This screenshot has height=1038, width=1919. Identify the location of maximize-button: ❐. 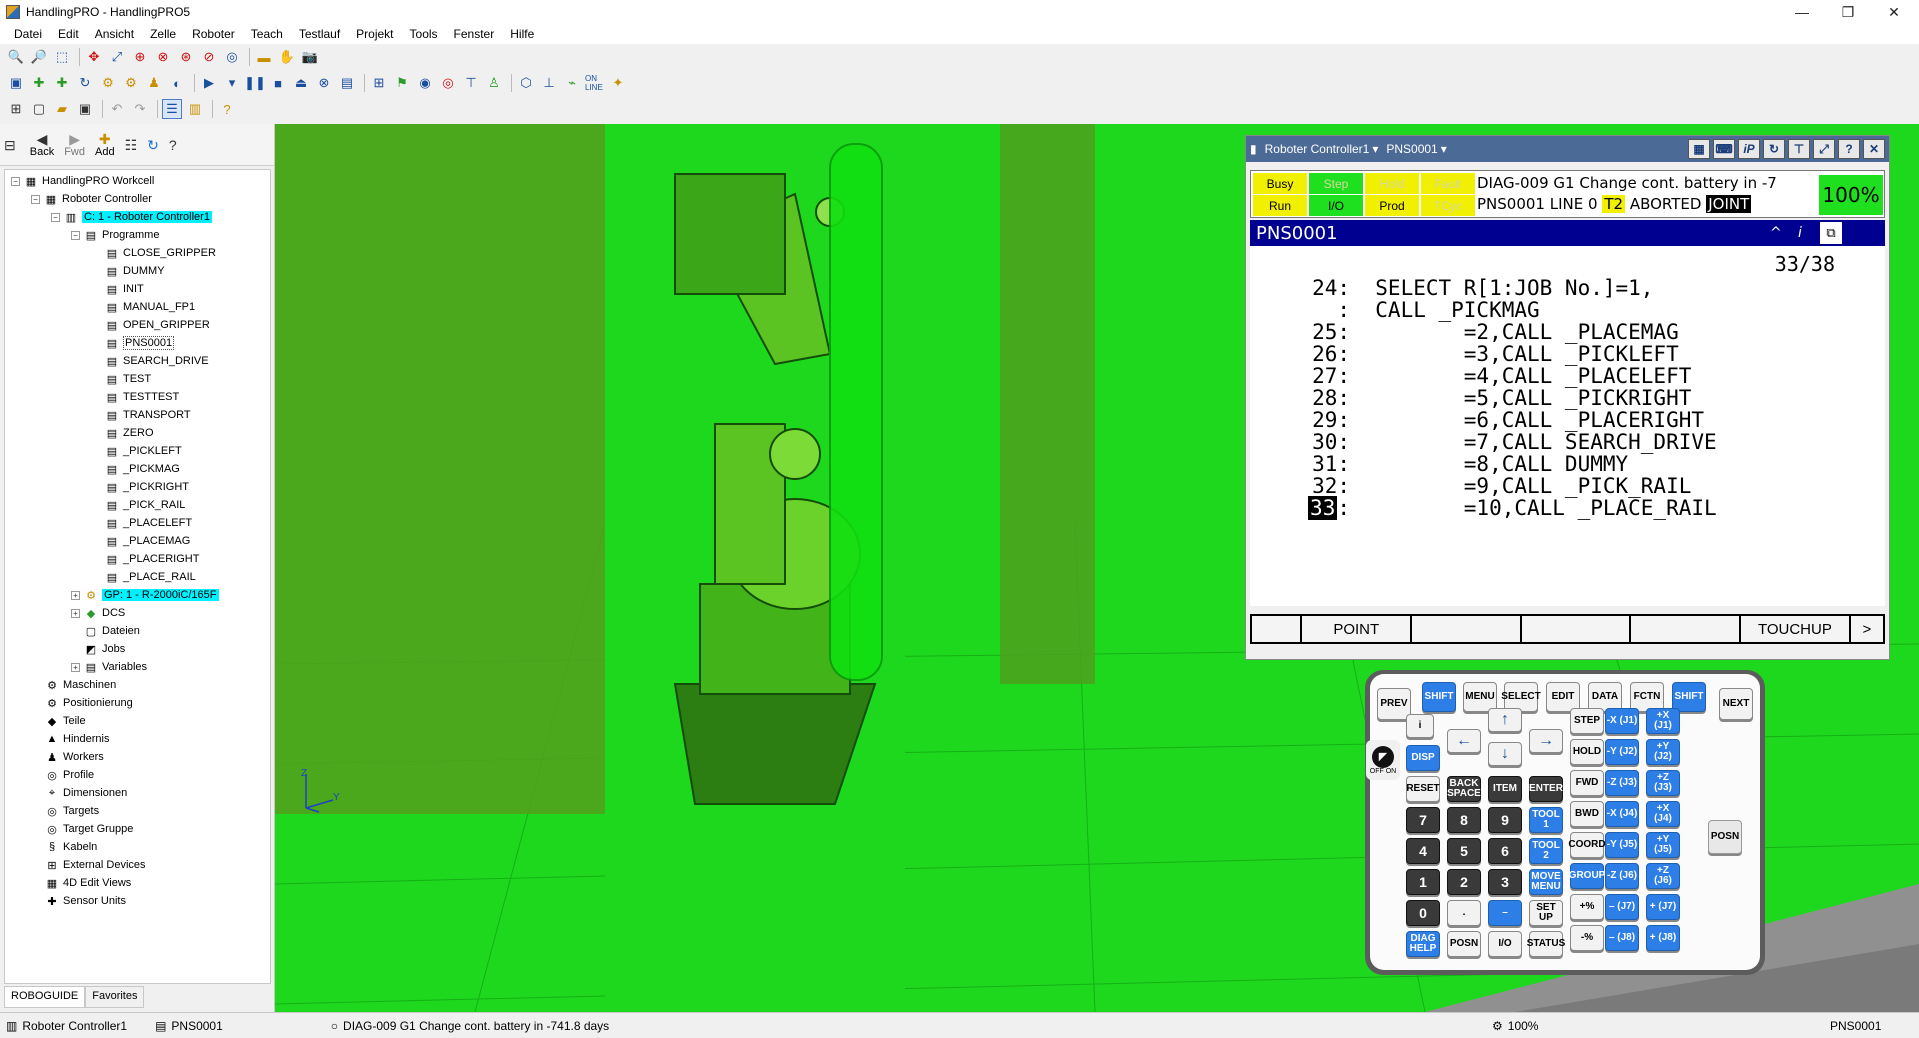
(1848, 12).